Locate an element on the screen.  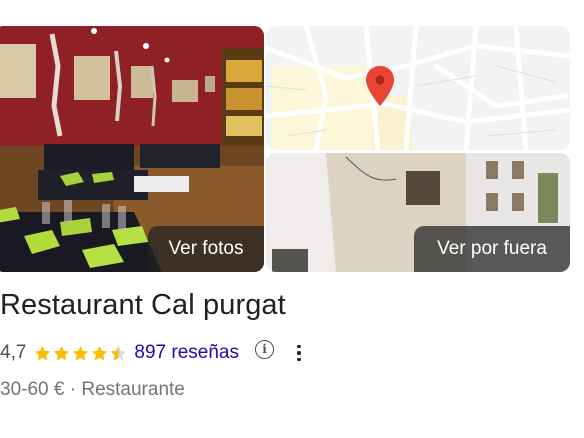
price-range: 30-60 € is located at coordinates (32, 389).